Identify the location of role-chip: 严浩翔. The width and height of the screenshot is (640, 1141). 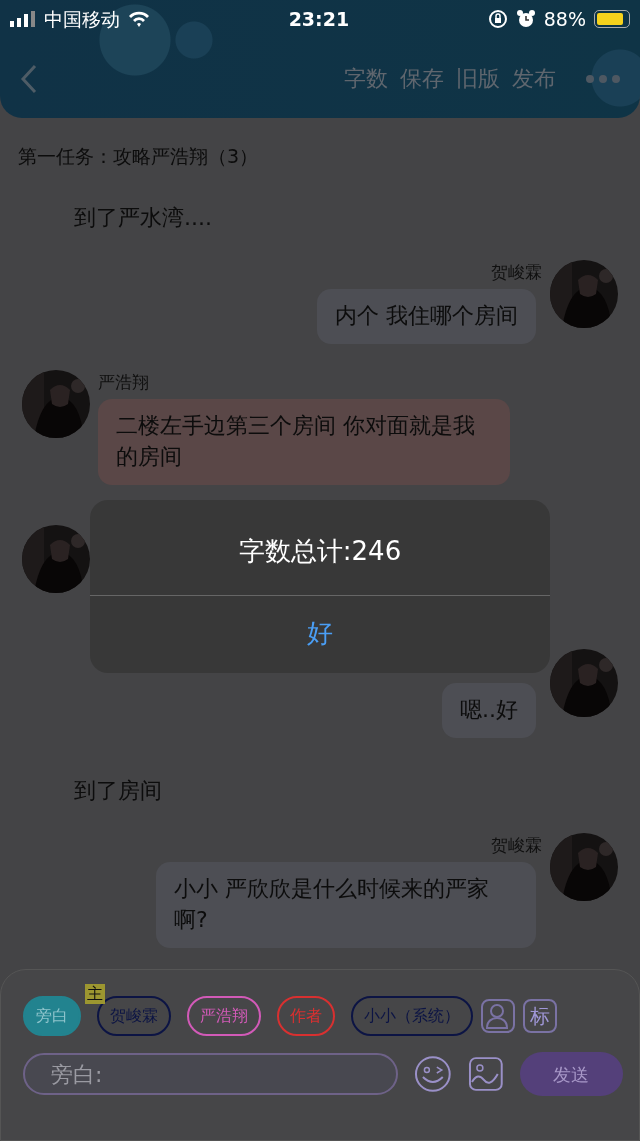
(224, 1016).